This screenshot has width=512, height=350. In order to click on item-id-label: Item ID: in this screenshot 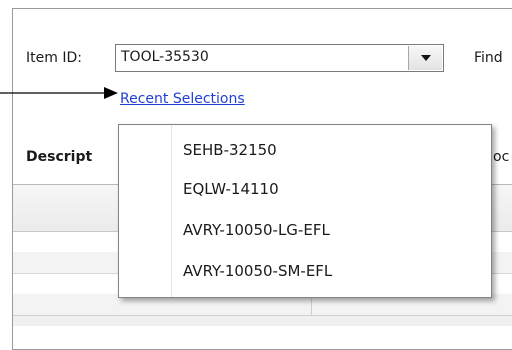, I will do `click(54, 58)`.